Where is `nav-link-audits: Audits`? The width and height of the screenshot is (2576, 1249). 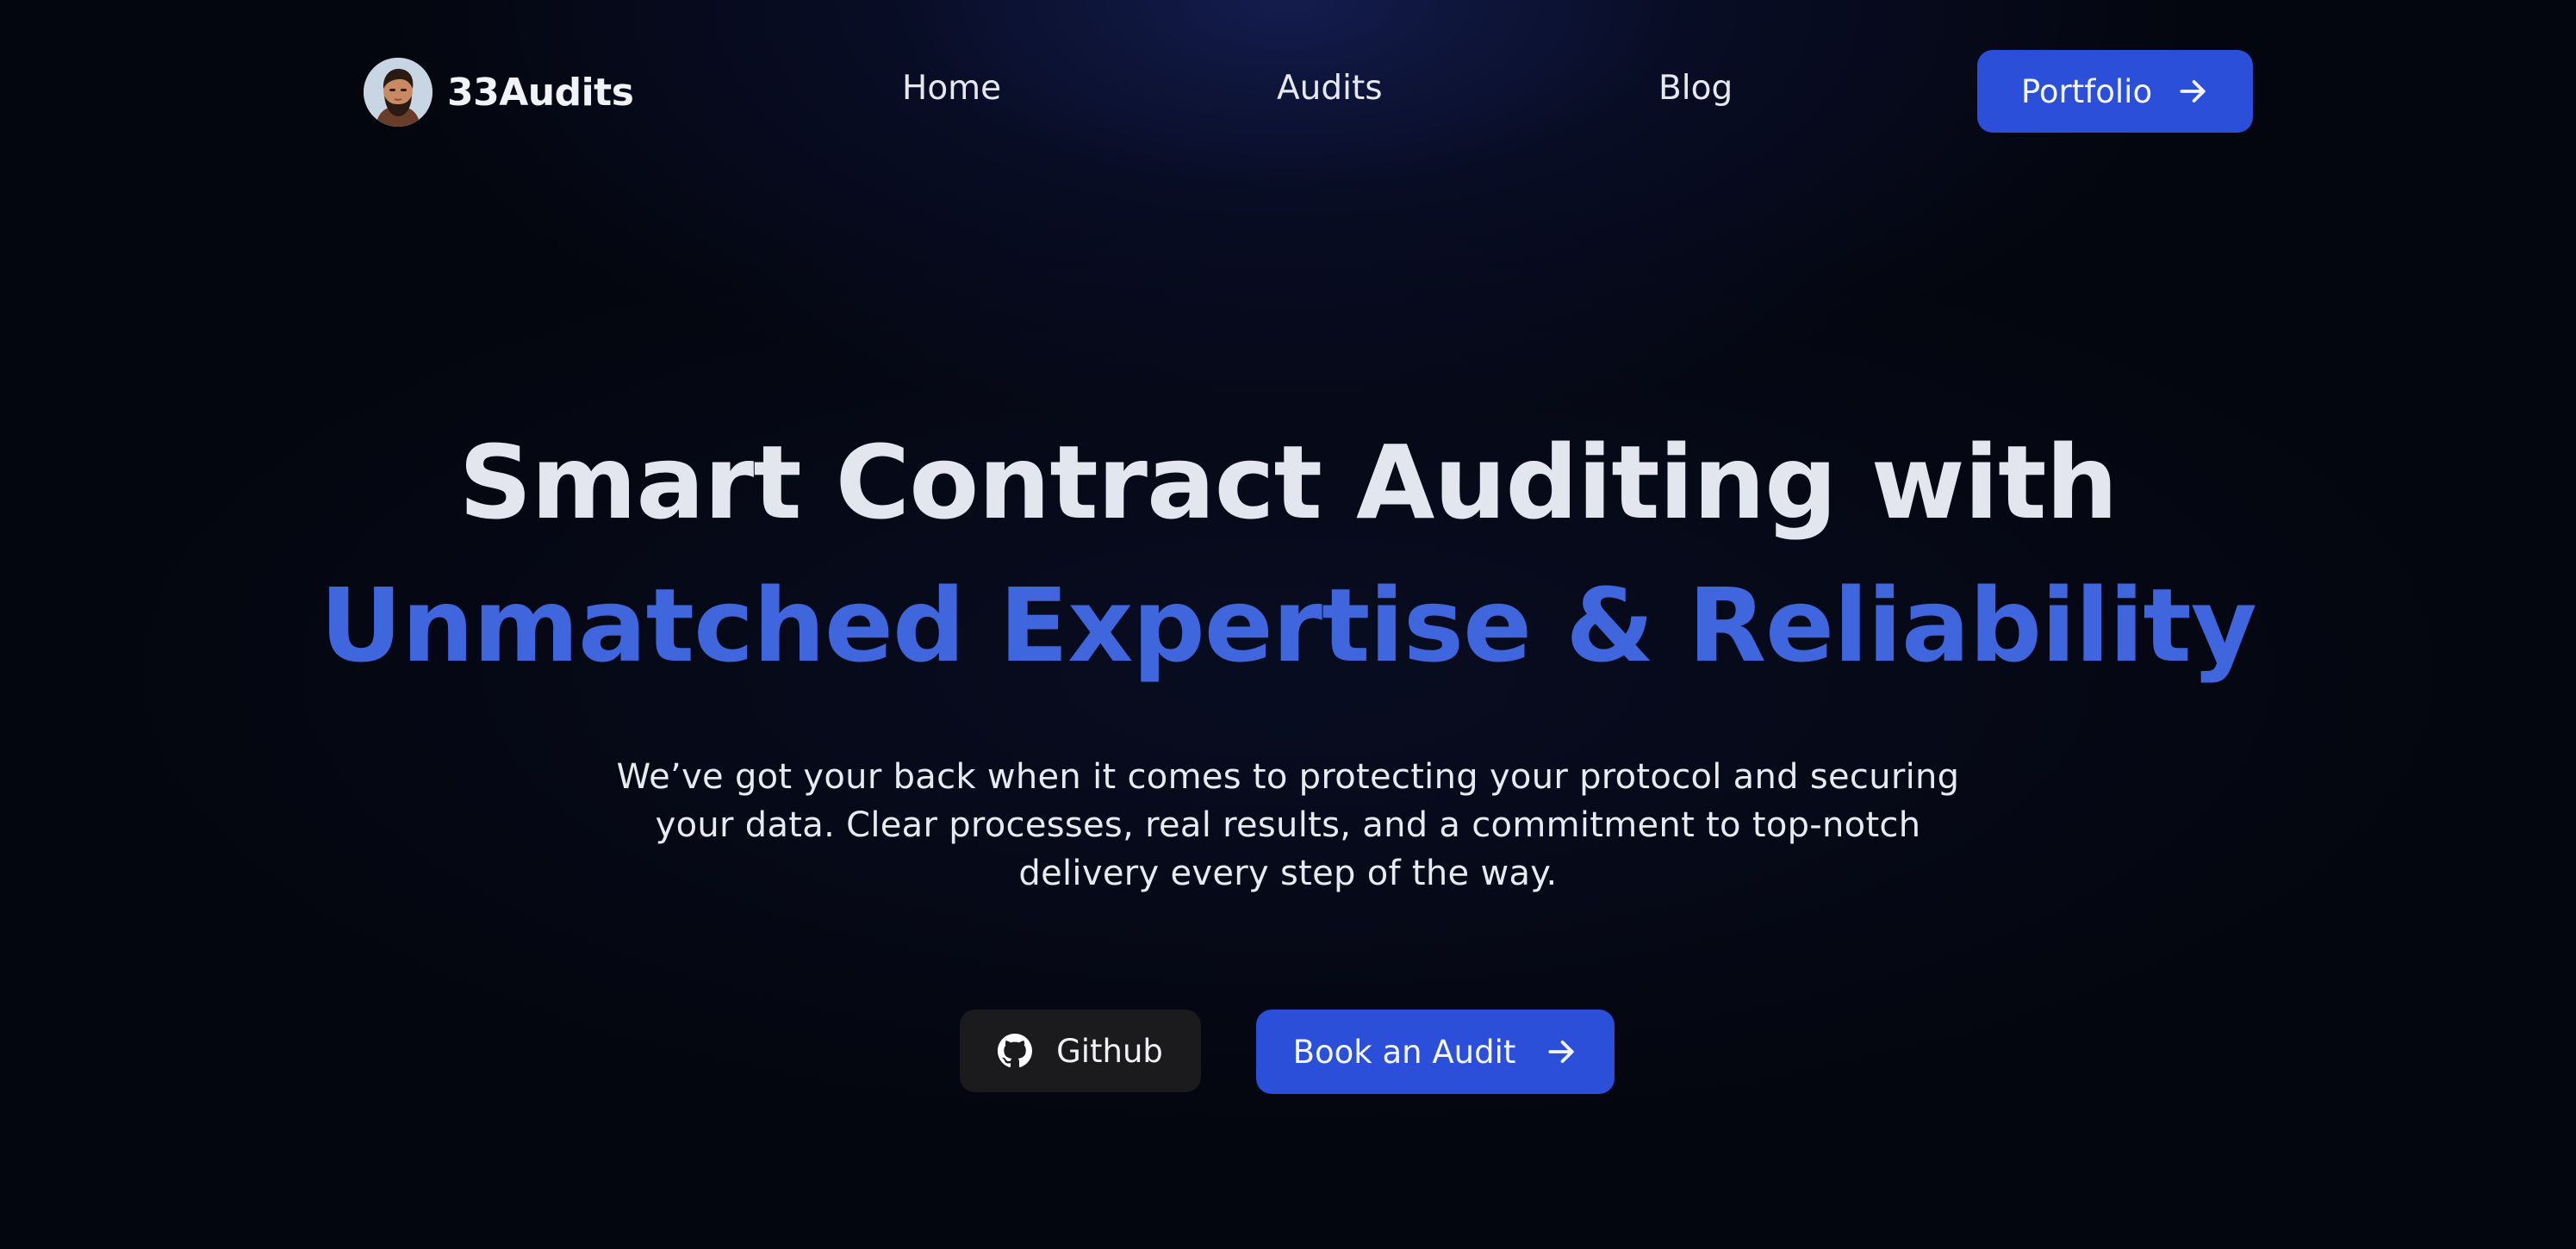
nav-link-audits: Audits is located at coordinates (1330, 89).